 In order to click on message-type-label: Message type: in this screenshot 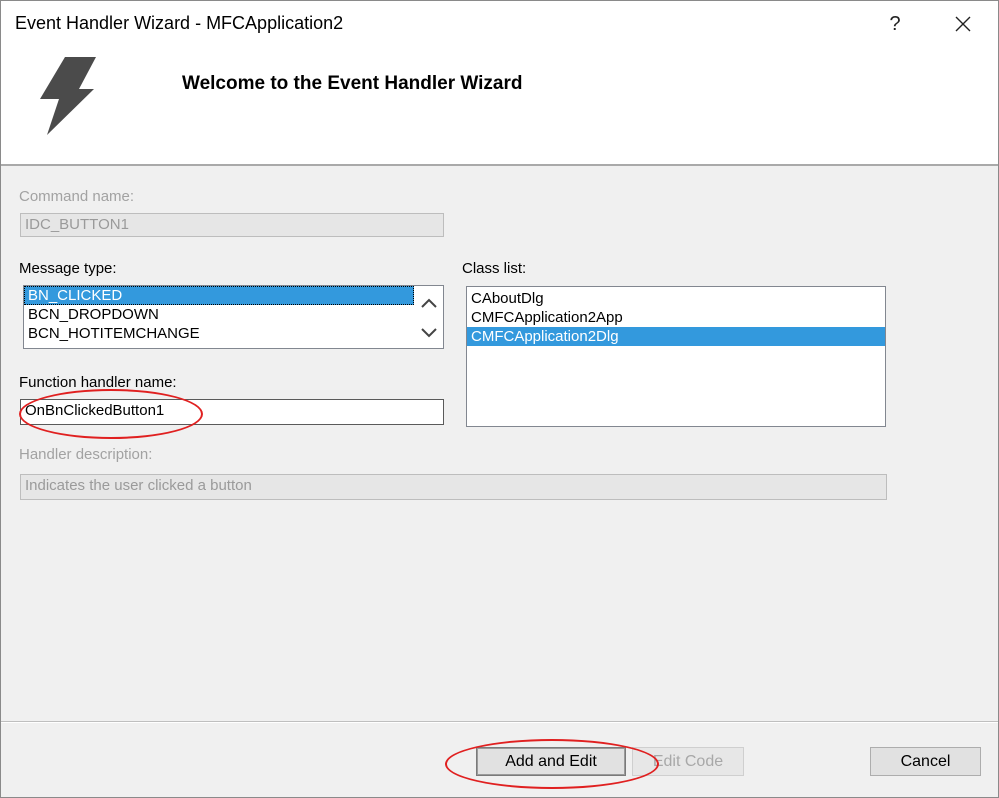, I will do `click(68, 268)`.